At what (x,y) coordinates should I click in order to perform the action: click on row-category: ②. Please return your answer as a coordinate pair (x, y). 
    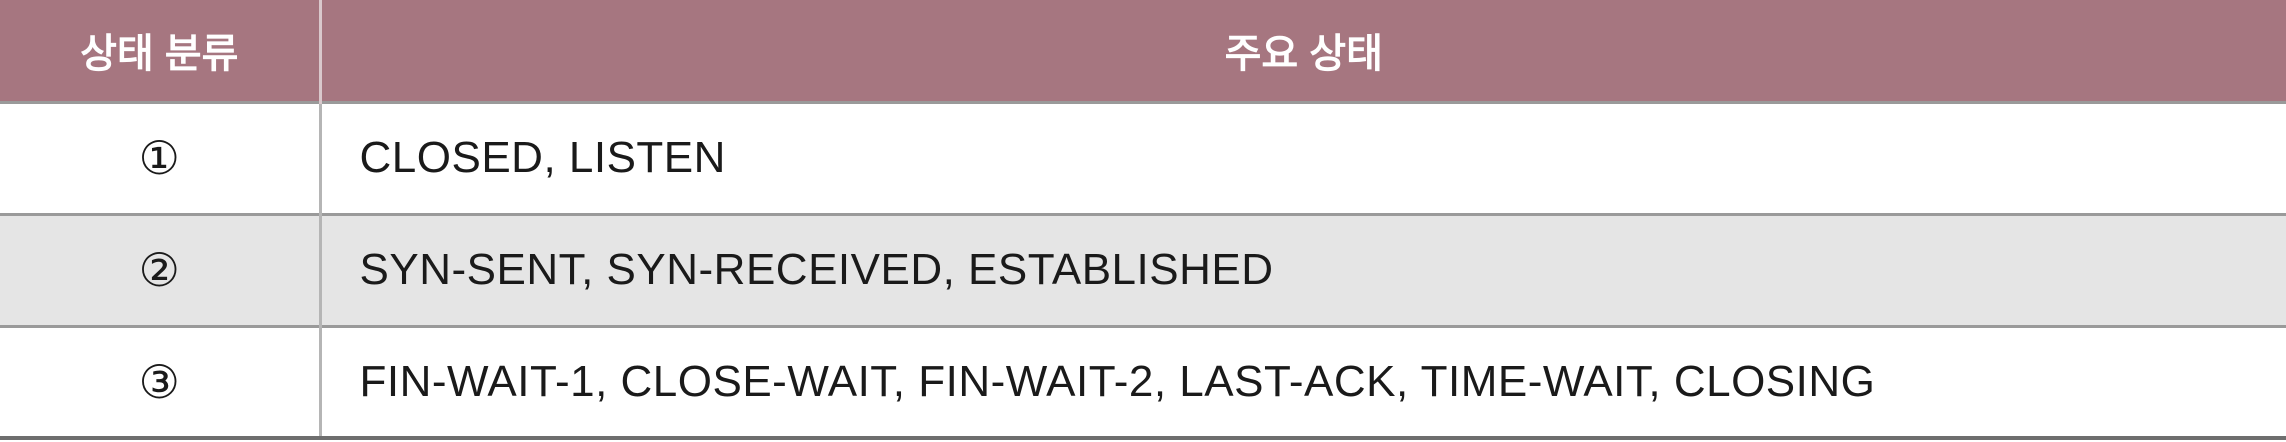
    Looking at the image, I should click on (161, 269).